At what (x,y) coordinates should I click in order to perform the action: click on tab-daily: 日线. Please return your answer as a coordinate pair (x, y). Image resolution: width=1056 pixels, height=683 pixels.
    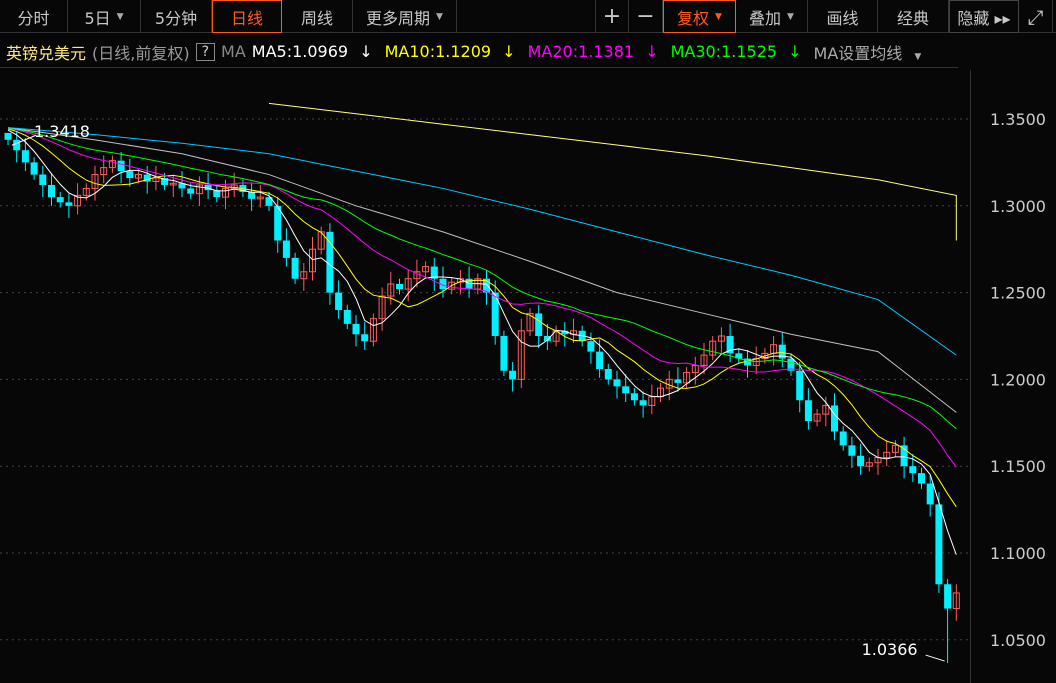
    Looking at the image, I should click on (247, 16).